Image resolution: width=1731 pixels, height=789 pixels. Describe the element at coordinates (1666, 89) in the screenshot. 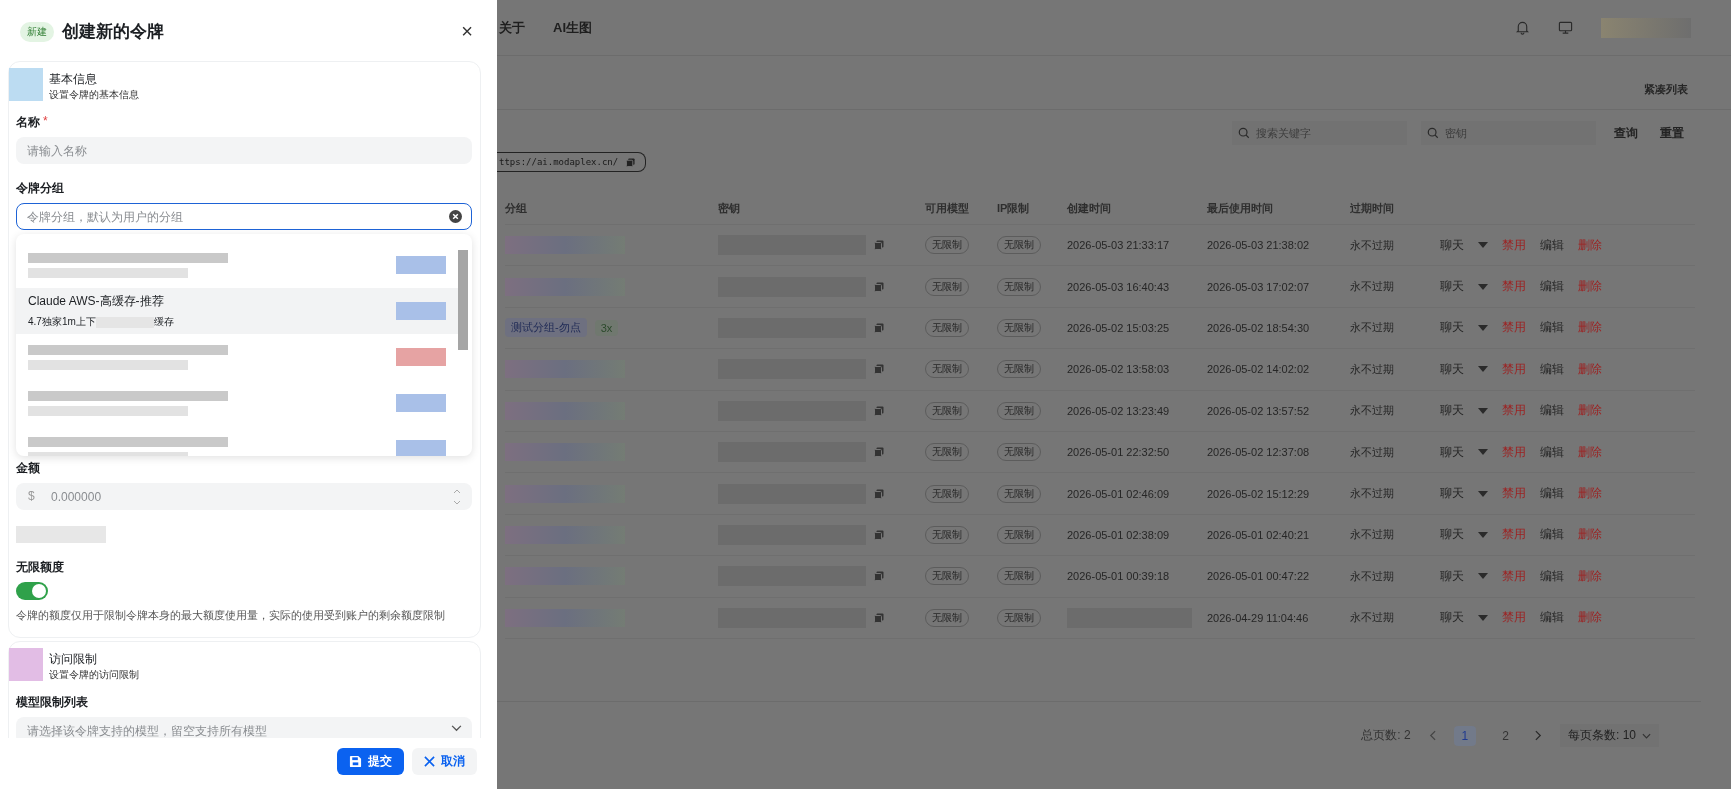

I see `compact-list-toggle: 紧凑列表` at that location.